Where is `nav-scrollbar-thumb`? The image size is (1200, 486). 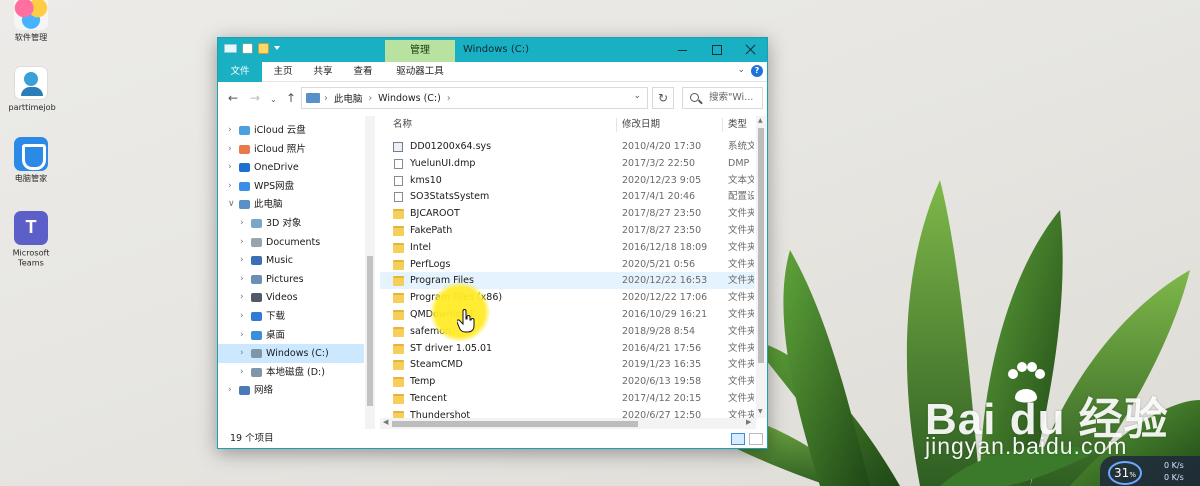 nav-scrollbar-thumb is located at coordinates (370, 331).